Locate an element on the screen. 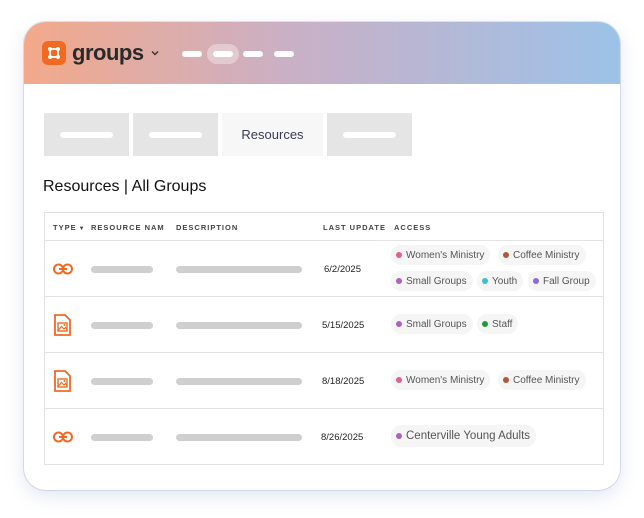 The width and height of the screenshot is (644, 518). tab-bar: Resources is located at coordinates (230, 134).